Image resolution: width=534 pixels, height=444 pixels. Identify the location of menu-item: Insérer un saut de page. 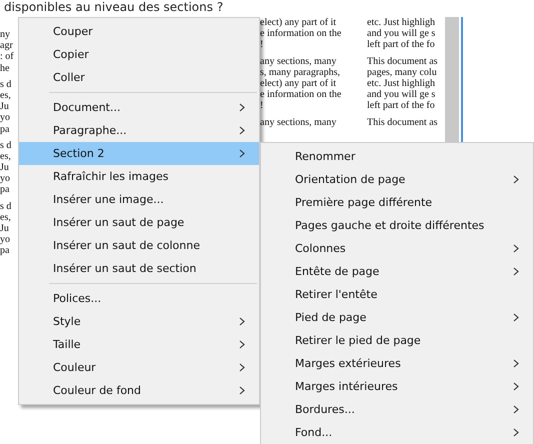
(139, 222).